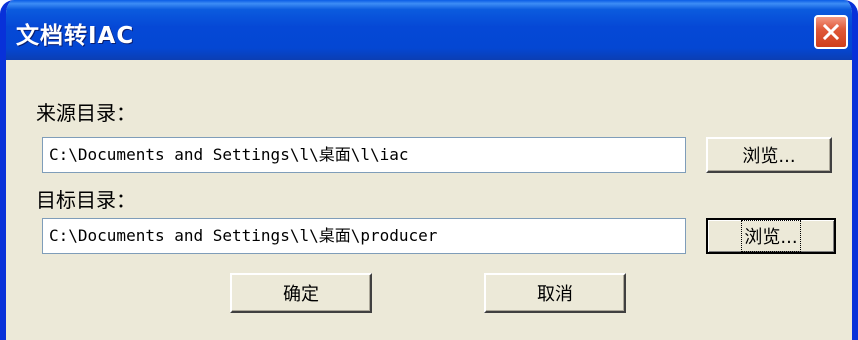  I want to click on window-title: 文档转IAC, so click(75, 36).